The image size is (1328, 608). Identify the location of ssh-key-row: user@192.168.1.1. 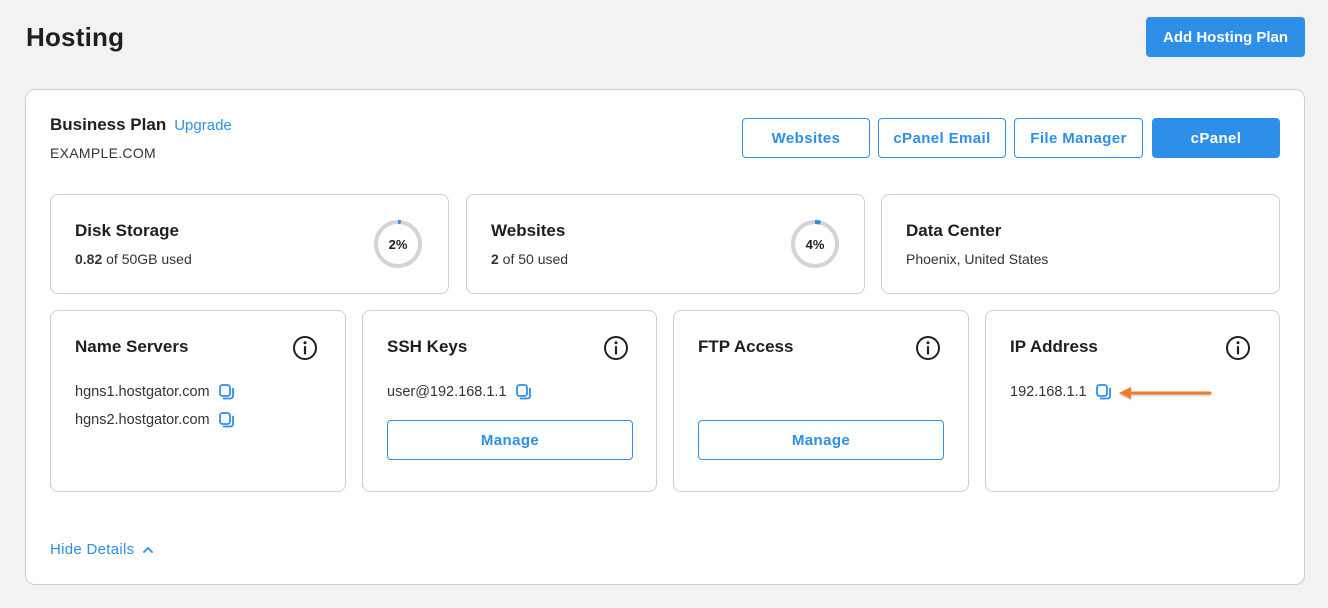
(460, 392).